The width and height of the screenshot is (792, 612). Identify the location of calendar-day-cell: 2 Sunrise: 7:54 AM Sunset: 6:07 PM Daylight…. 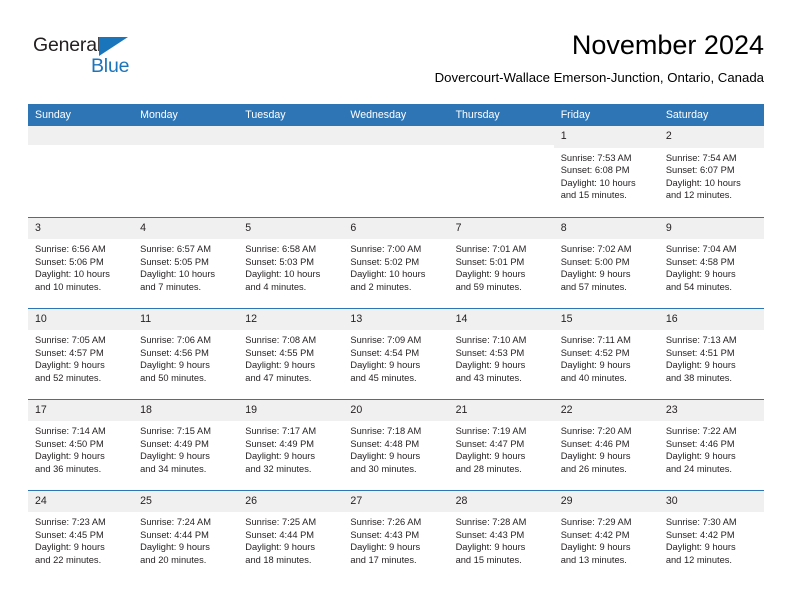
(711, 171).